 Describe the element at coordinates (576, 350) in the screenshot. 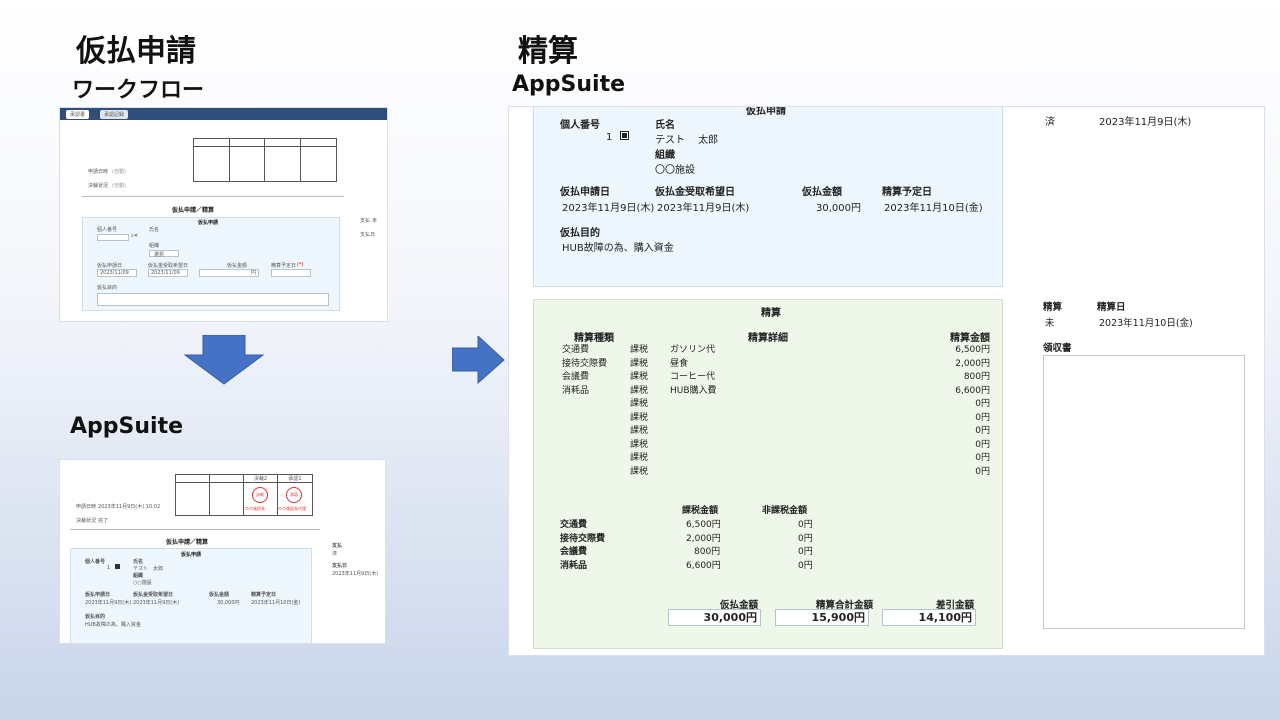

I see `row-kind: 交通費` at that location.